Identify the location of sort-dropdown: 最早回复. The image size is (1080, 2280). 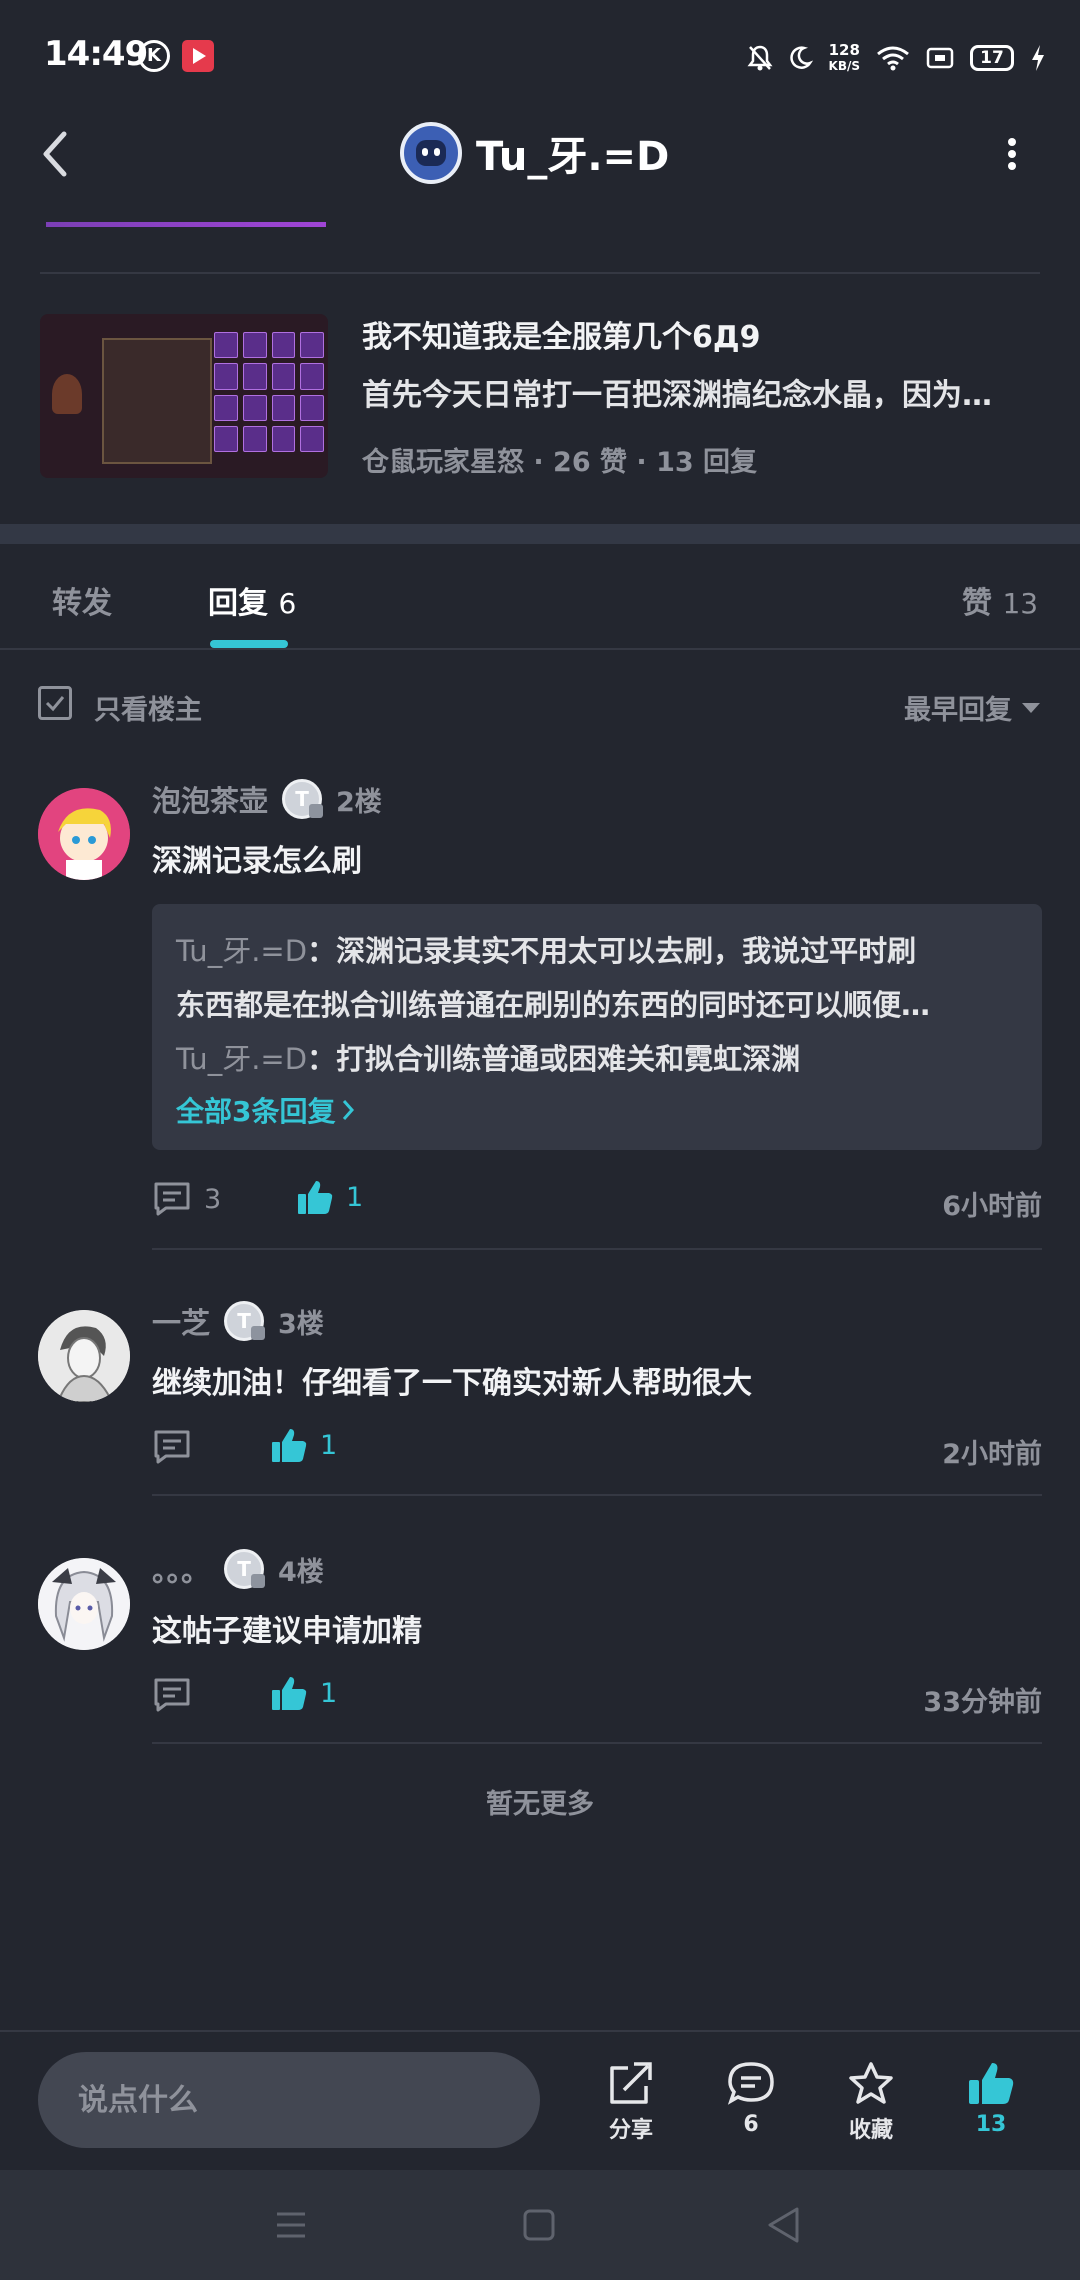
(972, 707).